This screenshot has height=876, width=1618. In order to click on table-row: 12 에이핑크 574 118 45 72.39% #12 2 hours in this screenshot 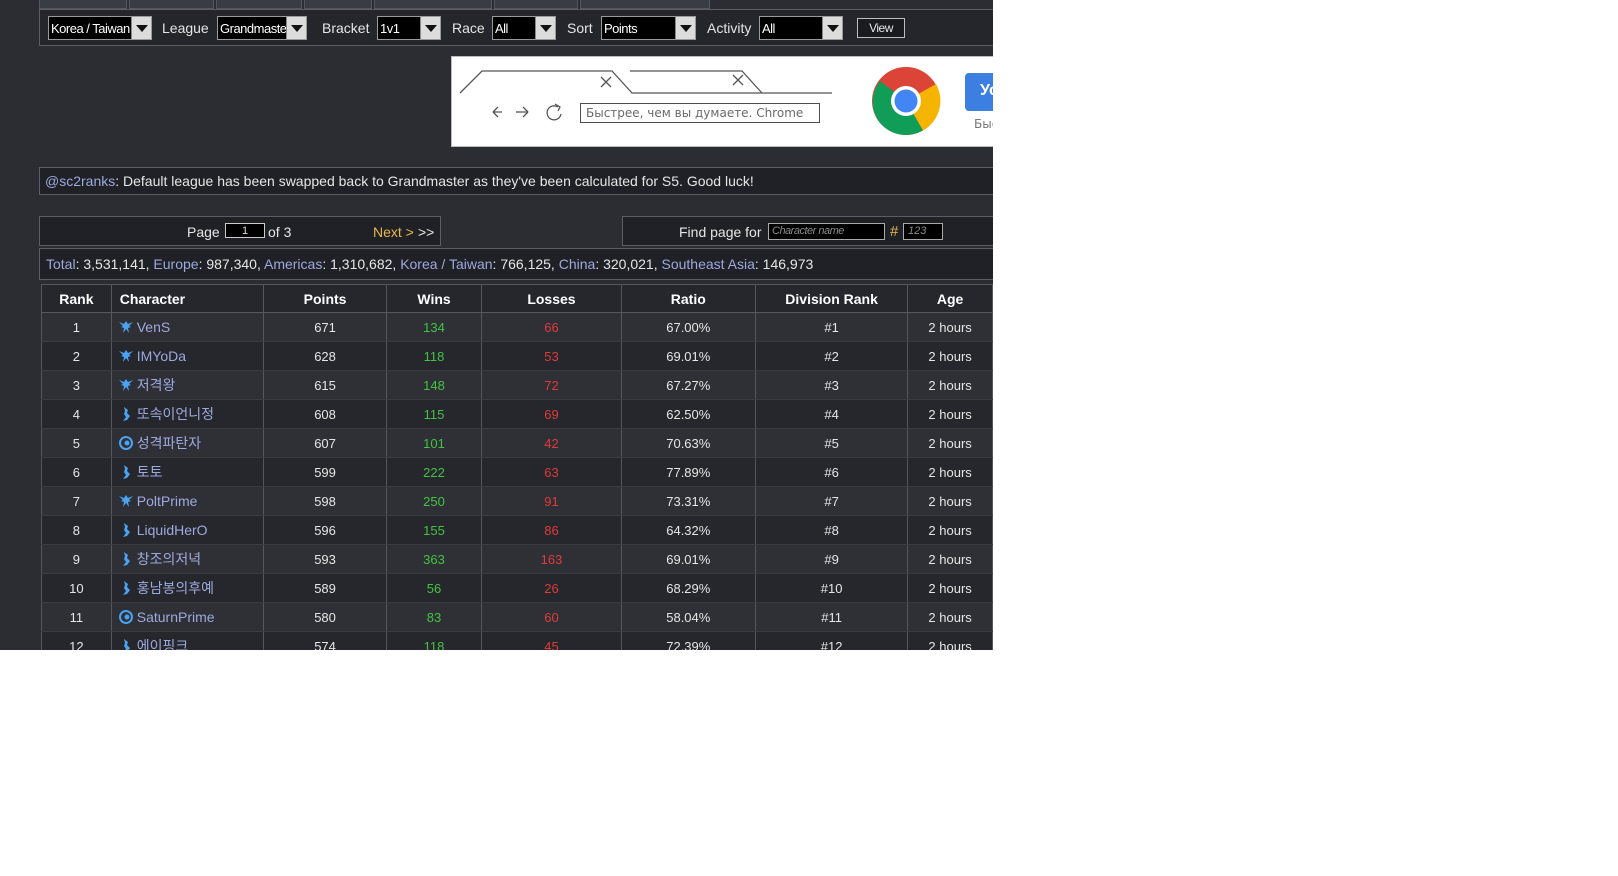, I will do `click(517, 640)`.